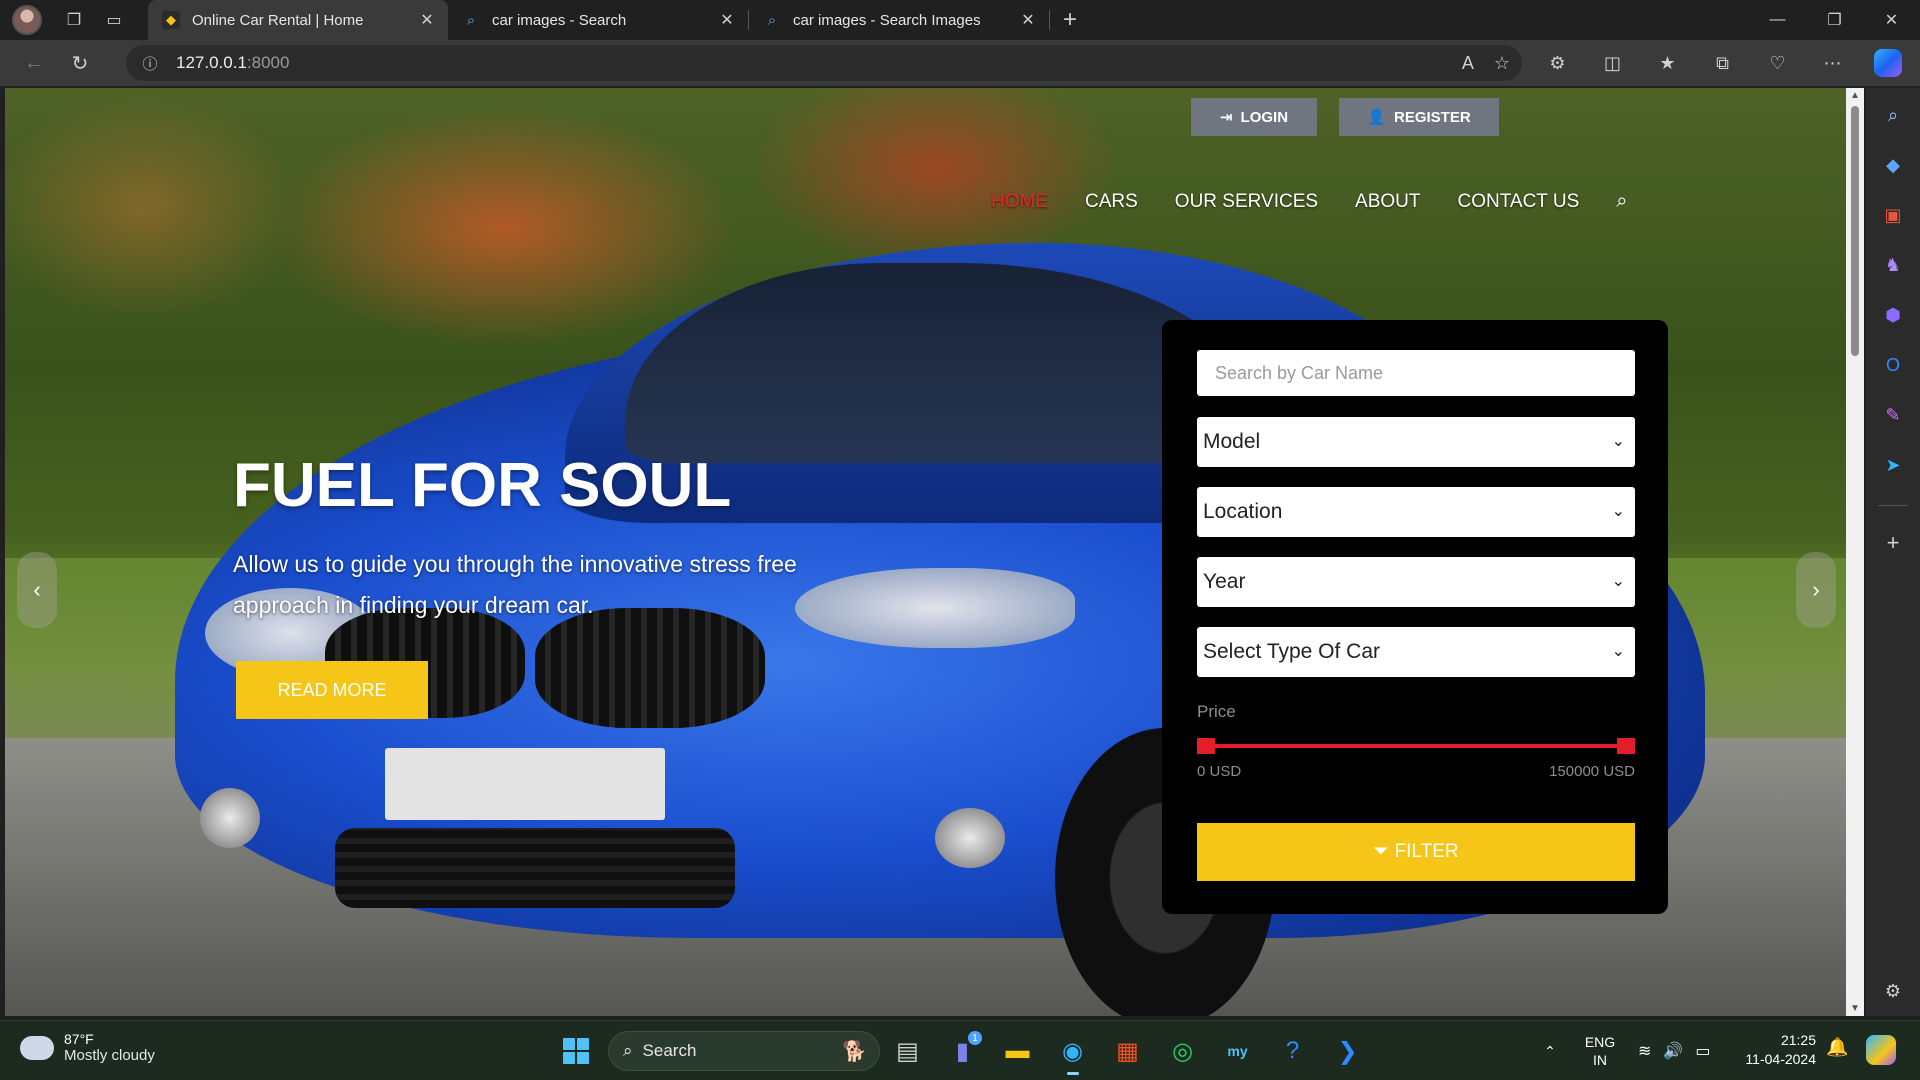 Image resolution: width=1920 pixels, height=1080 pixels. What do you see at coordinates (80, 63) in the screenshot?
I see `refresh-icon: ↻` at bounding box center [80, 63].